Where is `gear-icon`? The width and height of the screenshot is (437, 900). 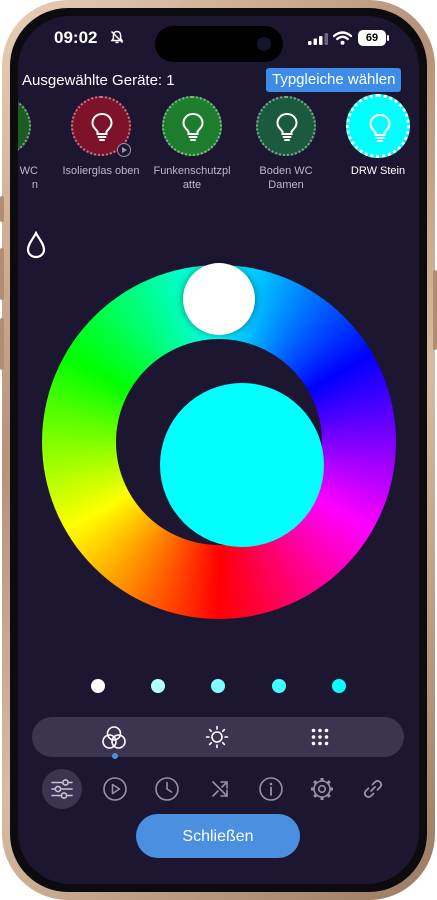
gear-icon is located at coordinates (322, 789).